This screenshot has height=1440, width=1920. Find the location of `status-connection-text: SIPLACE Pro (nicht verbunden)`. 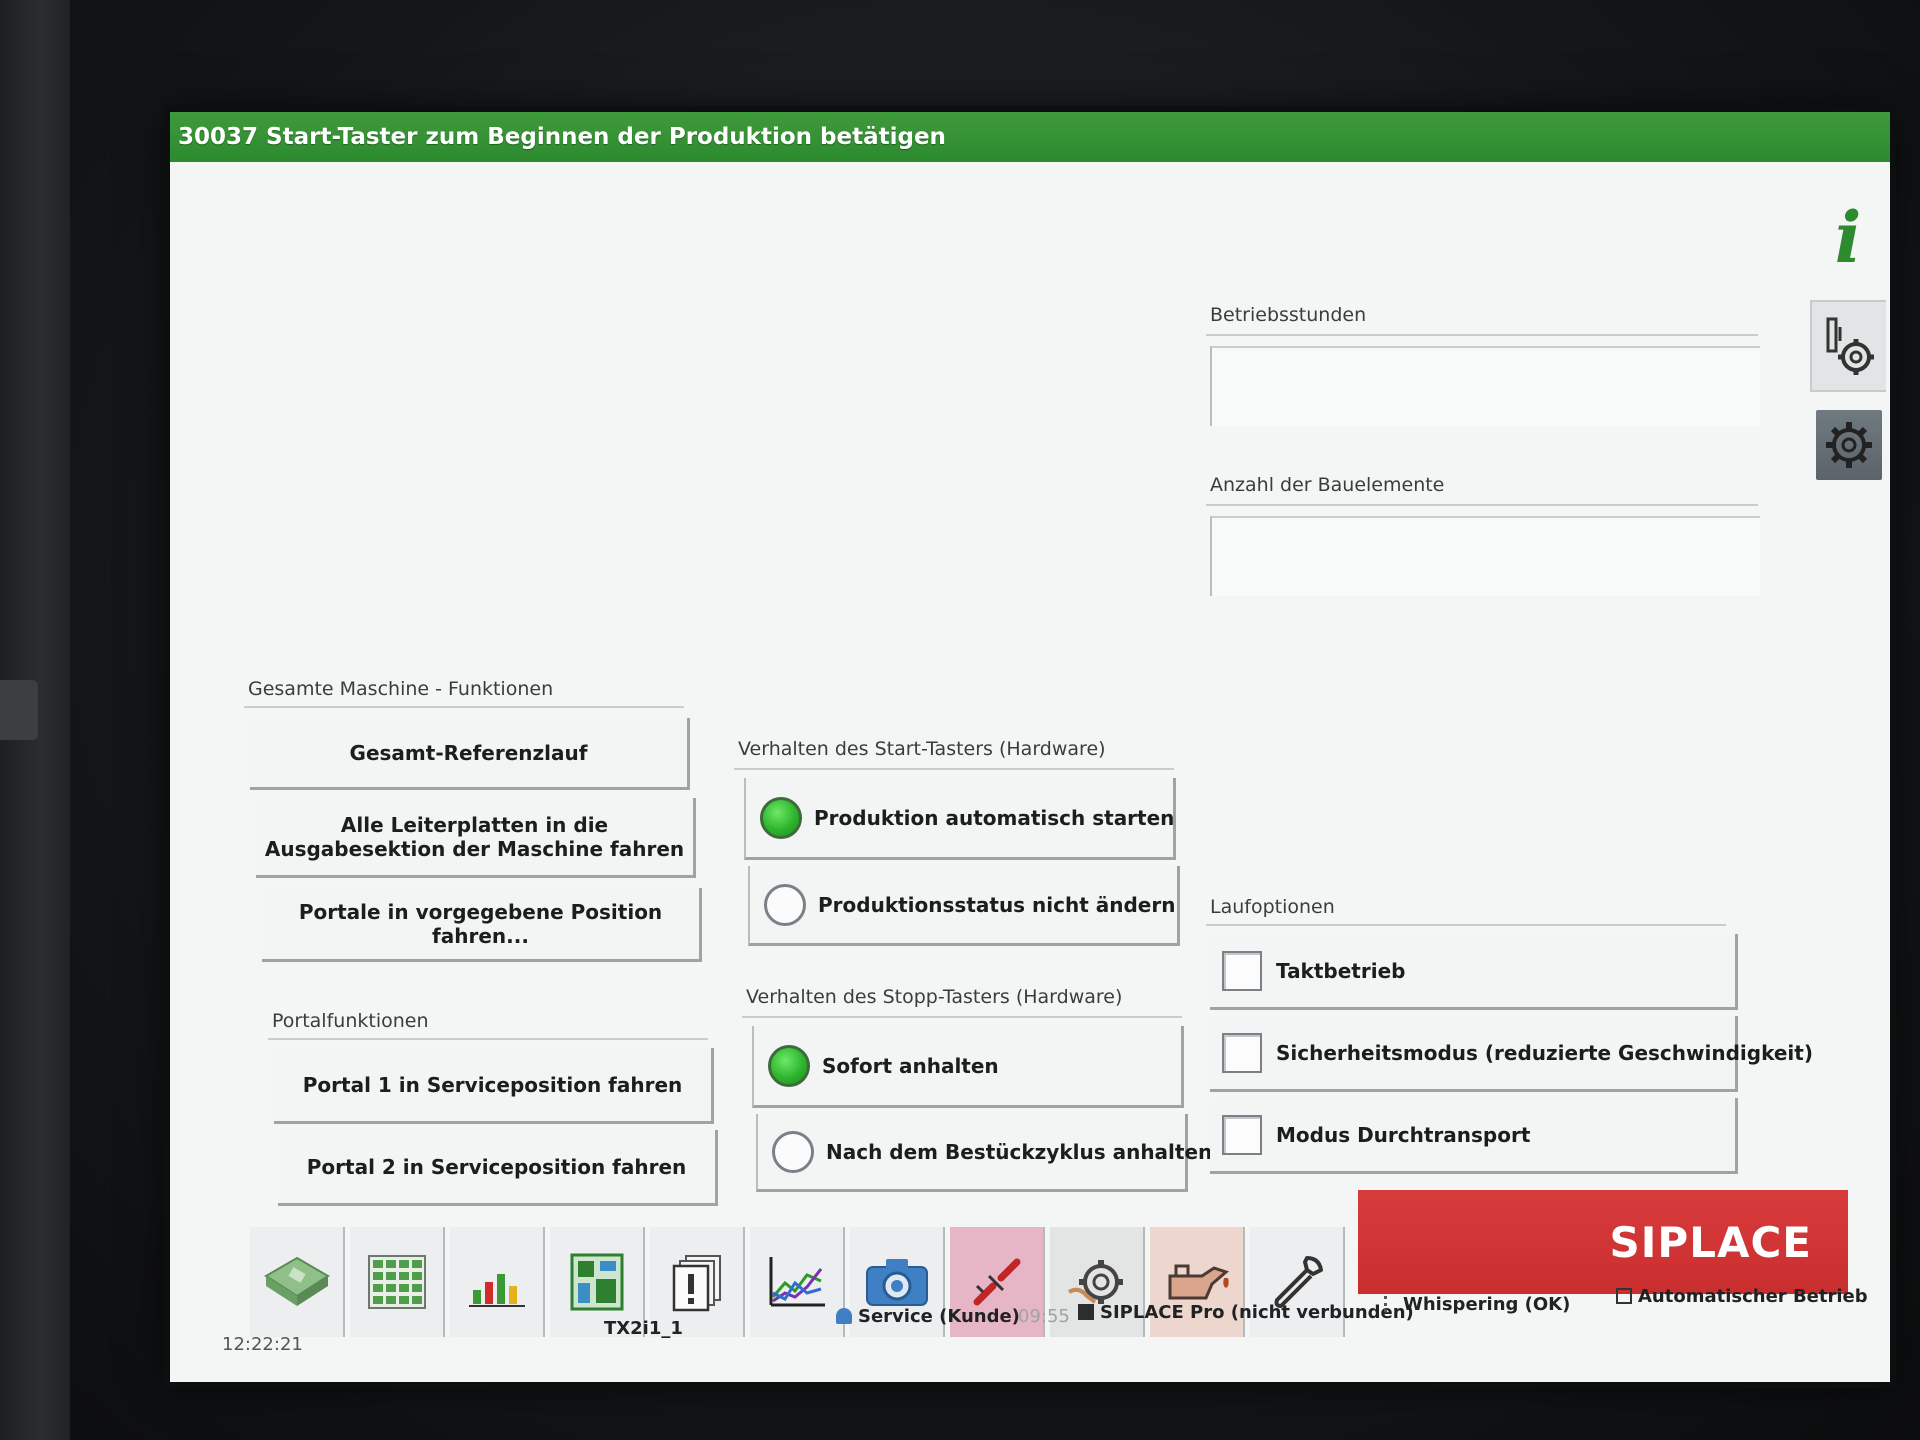

status-connection-text: SIPLACE Pro (nicht verbunden) is located at coordinates (1257, 1312).